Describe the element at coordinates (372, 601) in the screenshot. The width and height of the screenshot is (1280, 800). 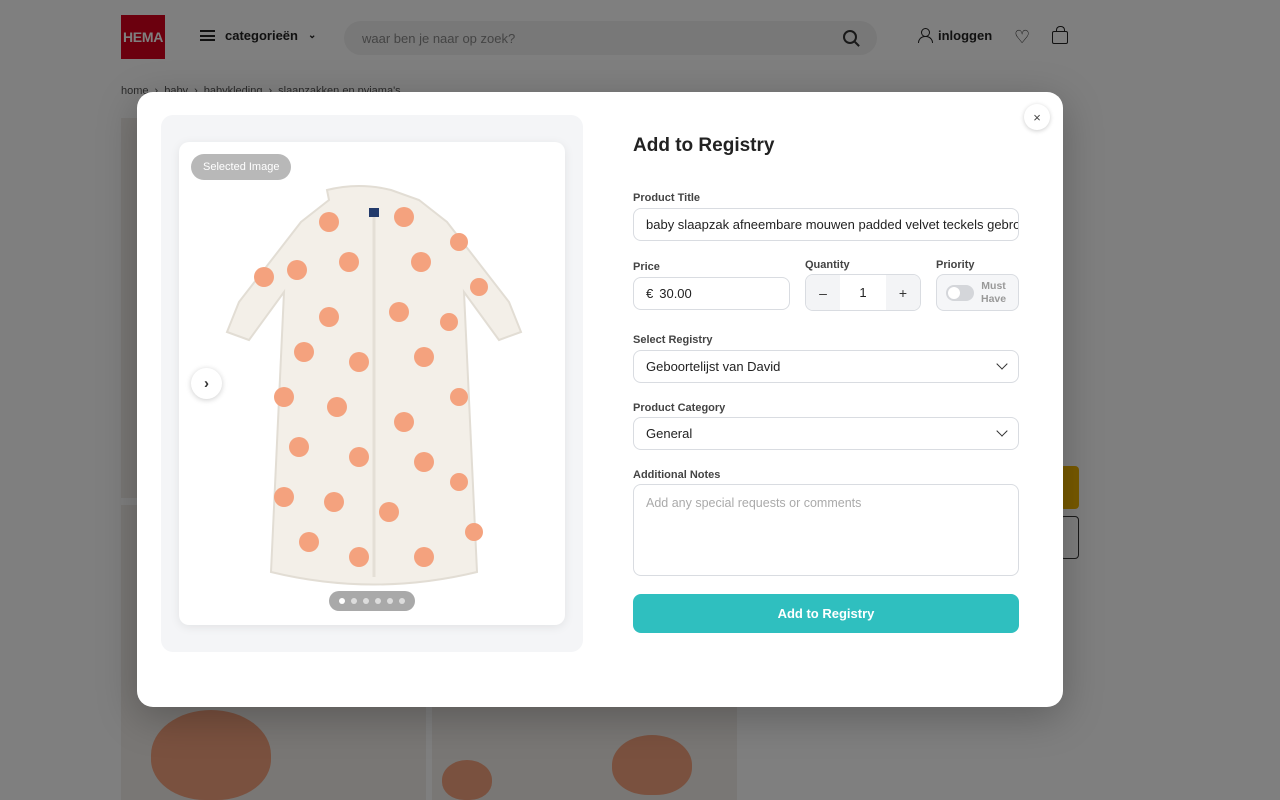
I see `image-pagination` at that location.